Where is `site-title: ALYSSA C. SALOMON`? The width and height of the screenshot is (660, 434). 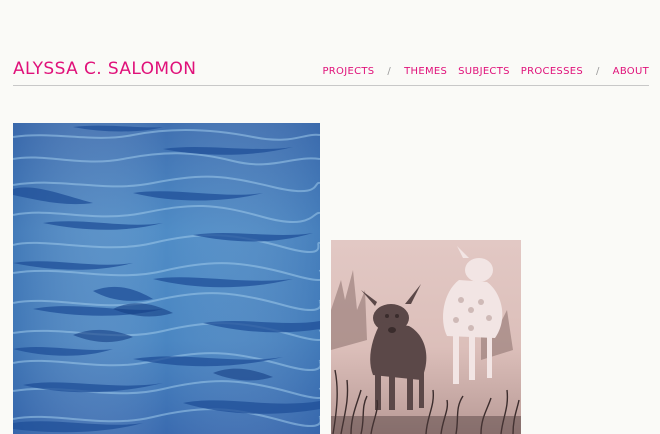
site-title: ALYSSA C. SALOMON is located at coordinates (104, 69).